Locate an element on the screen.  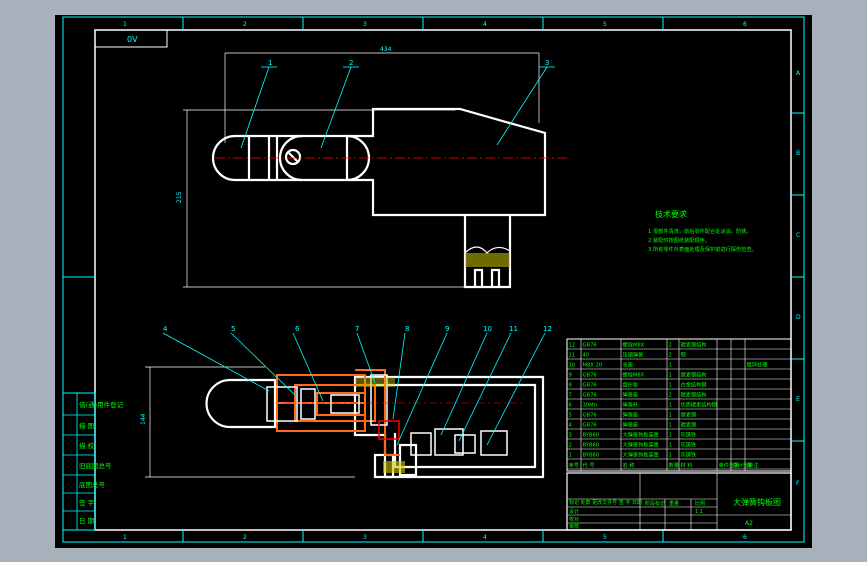
row-label: A is located at coordinates (798, 73).